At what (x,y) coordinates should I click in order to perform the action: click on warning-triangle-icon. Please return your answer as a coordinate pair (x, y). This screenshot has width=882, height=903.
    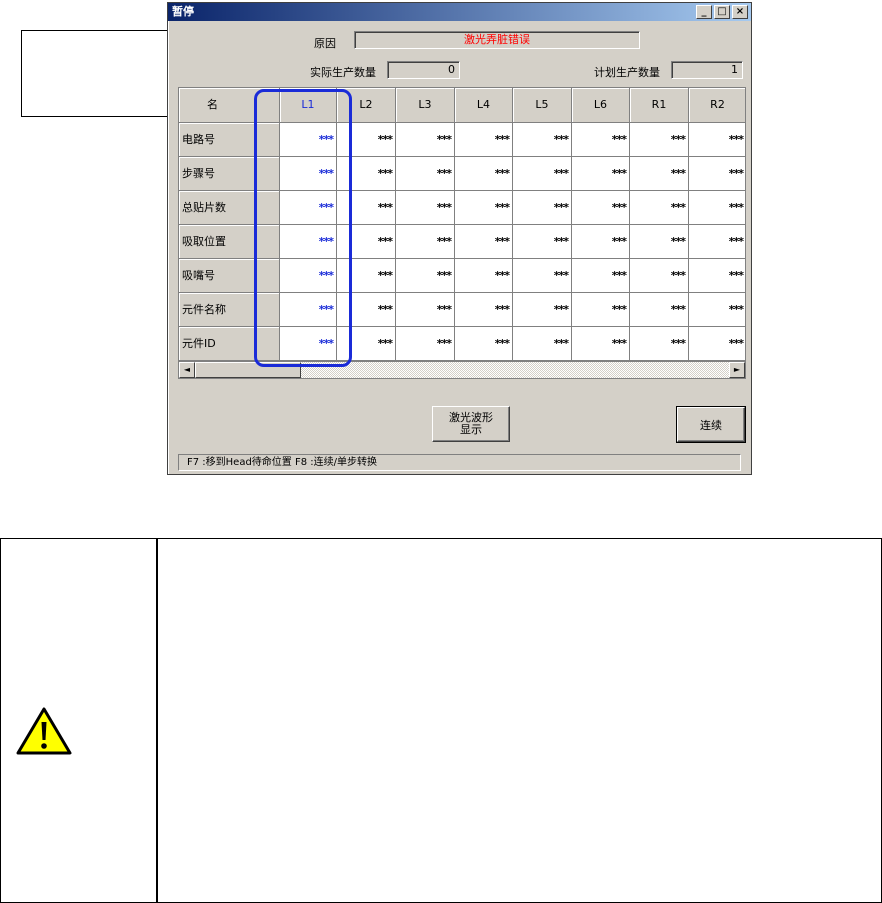
    Looking at the image, I should click on (44, 731).